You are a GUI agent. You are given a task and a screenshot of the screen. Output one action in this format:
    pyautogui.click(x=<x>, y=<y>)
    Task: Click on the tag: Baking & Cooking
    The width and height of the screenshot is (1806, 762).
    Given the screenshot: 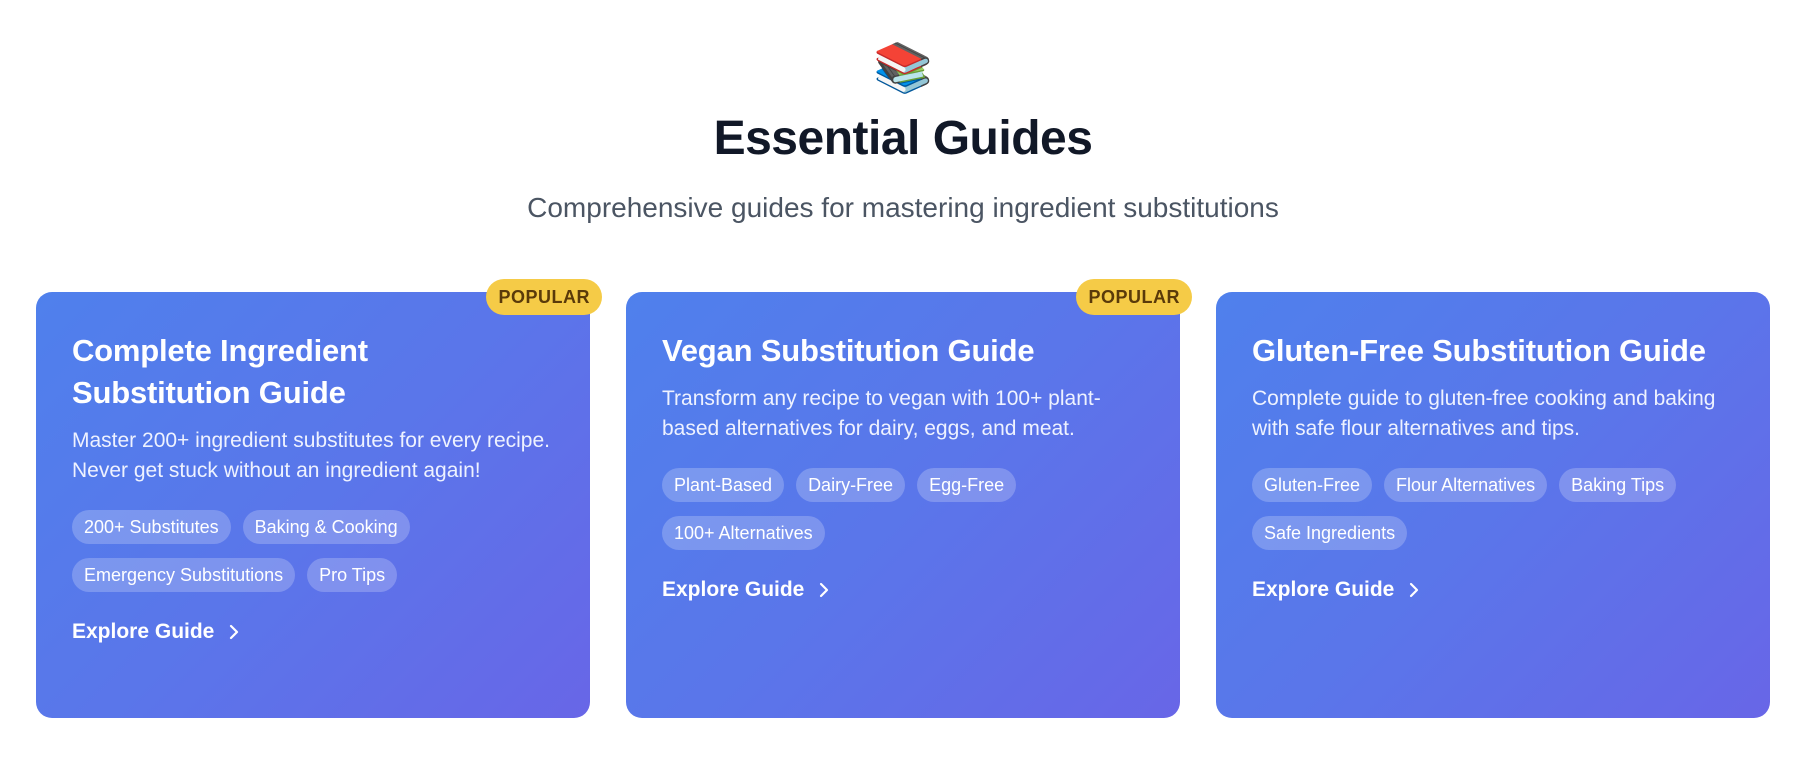 What is the action you would take?
    pyautogui.click(x=326, y=527)
    